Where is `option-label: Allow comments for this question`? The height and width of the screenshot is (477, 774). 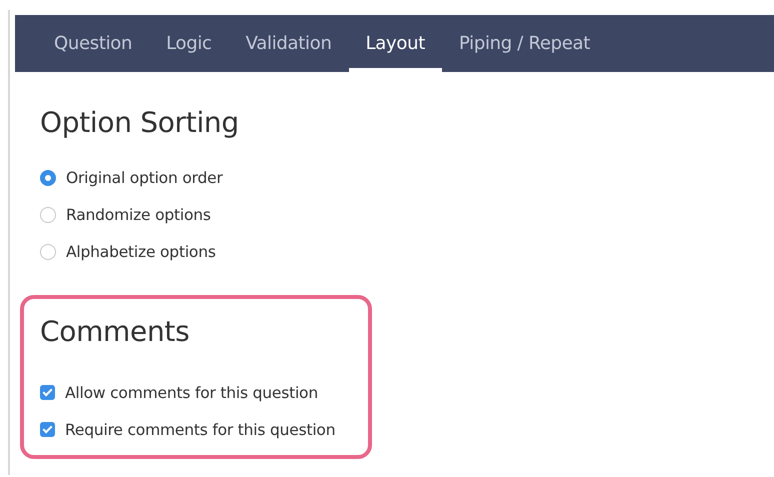
option-label: Allow comments for this question is located at coordinates (191, 393).